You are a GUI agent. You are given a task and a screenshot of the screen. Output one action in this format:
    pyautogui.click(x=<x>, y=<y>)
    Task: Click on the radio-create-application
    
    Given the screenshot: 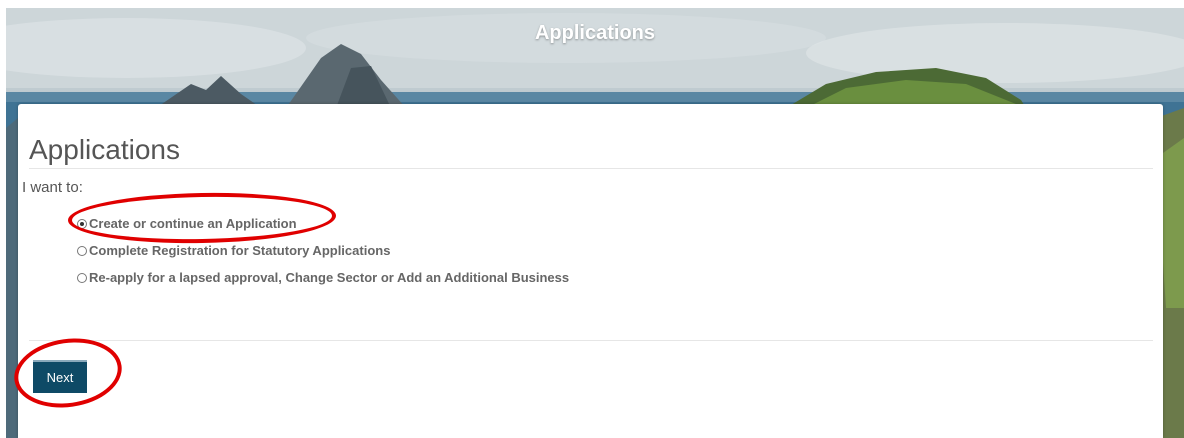 What is the action you would take?
    pyautogui.click(x=82, y=223)
    